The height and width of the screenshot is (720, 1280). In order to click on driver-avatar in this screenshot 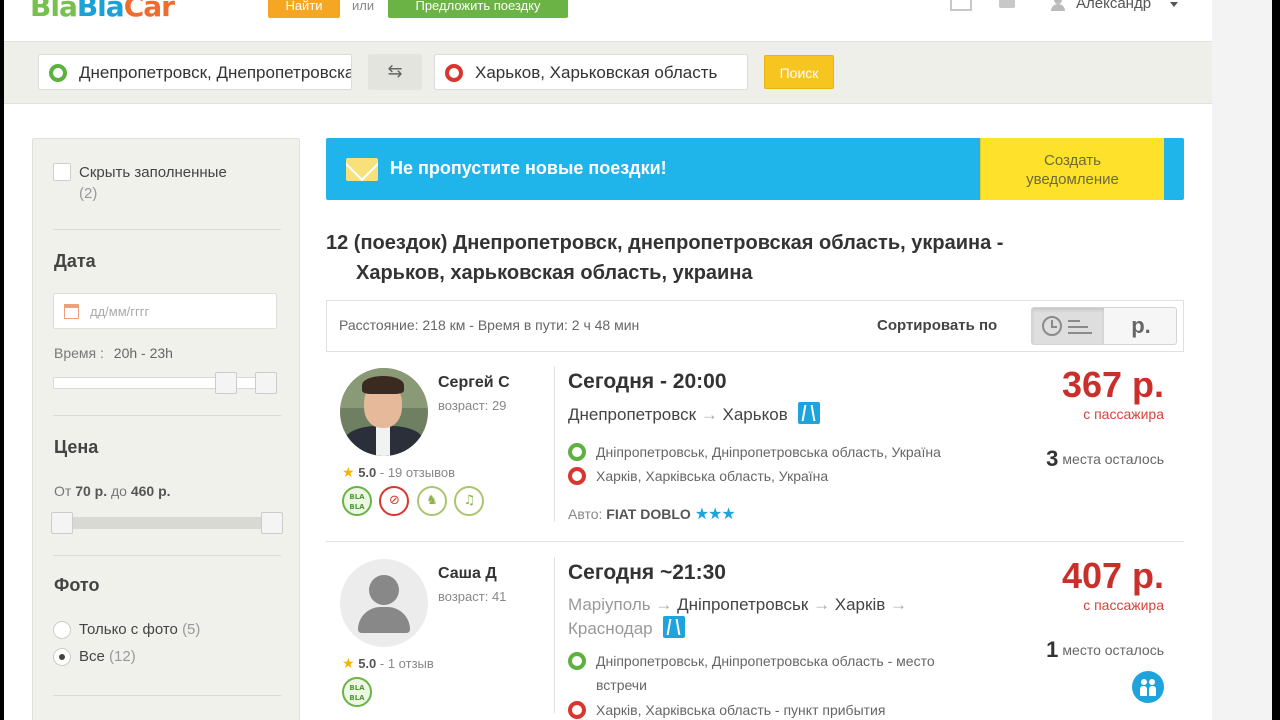, I will do `click(384, 412)`.